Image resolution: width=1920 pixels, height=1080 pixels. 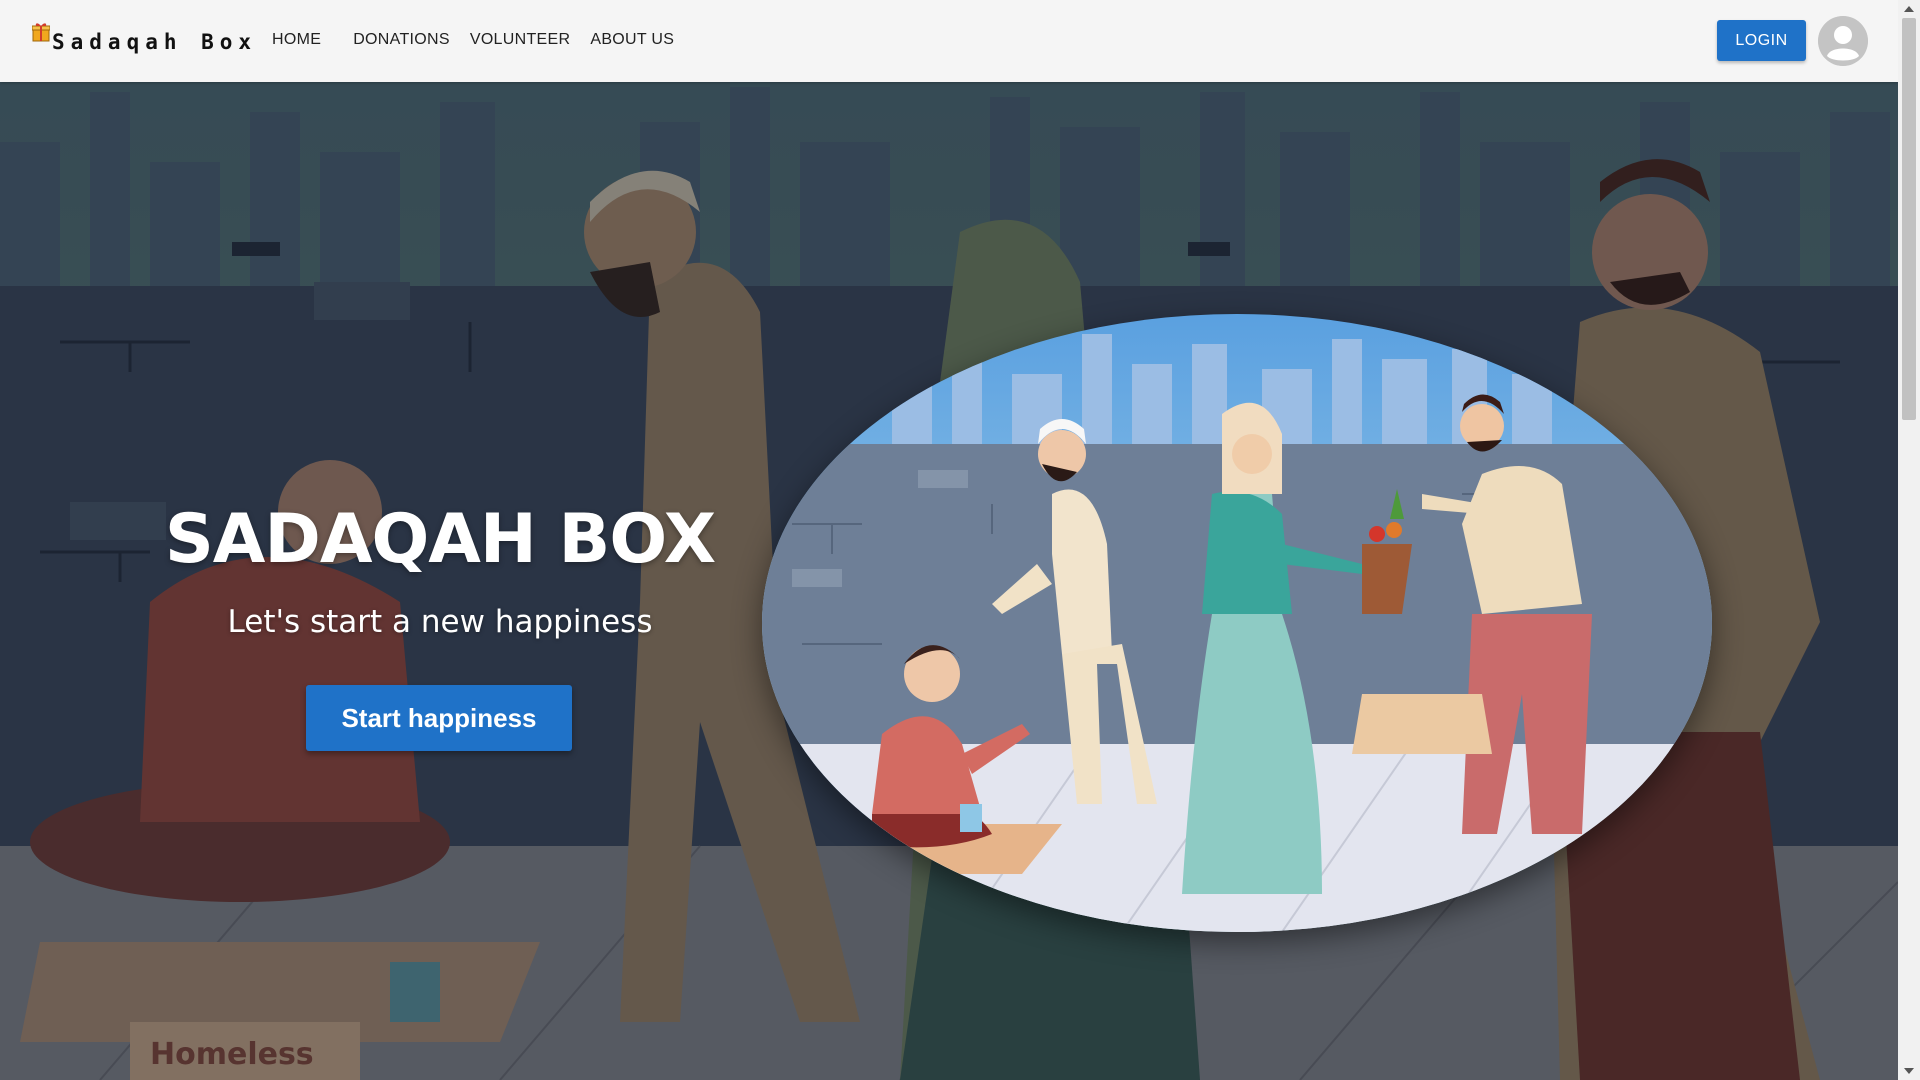 What do you see at coordinates (1909, 540) in the screenshot?
I see `page-scrollbar` at bounding box center [1909, 540].